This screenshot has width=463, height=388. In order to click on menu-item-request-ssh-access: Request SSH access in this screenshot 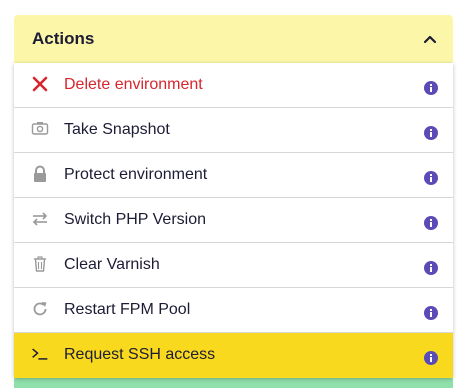, I will do `click(233, 355)`.